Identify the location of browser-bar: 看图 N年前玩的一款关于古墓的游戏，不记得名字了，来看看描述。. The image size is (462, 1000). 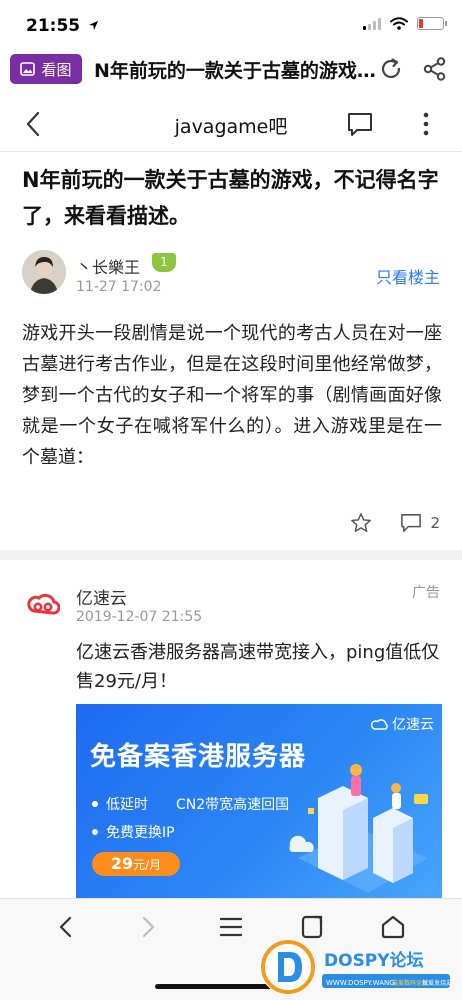
(231, 69).